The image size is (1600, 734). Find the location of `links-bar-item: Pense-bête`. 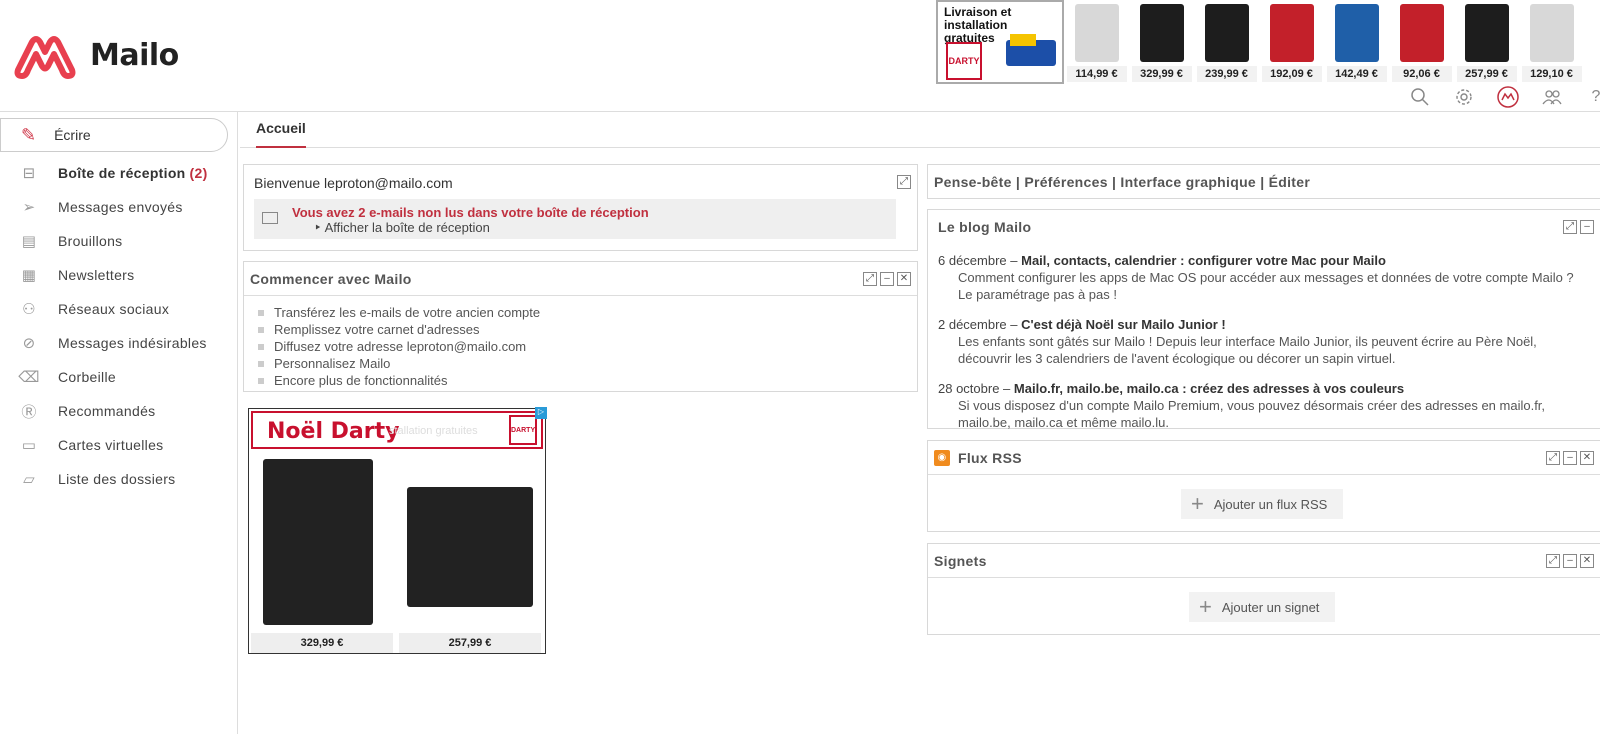

links-bar-item: Pense-bête is located at coordinates (973, 182).